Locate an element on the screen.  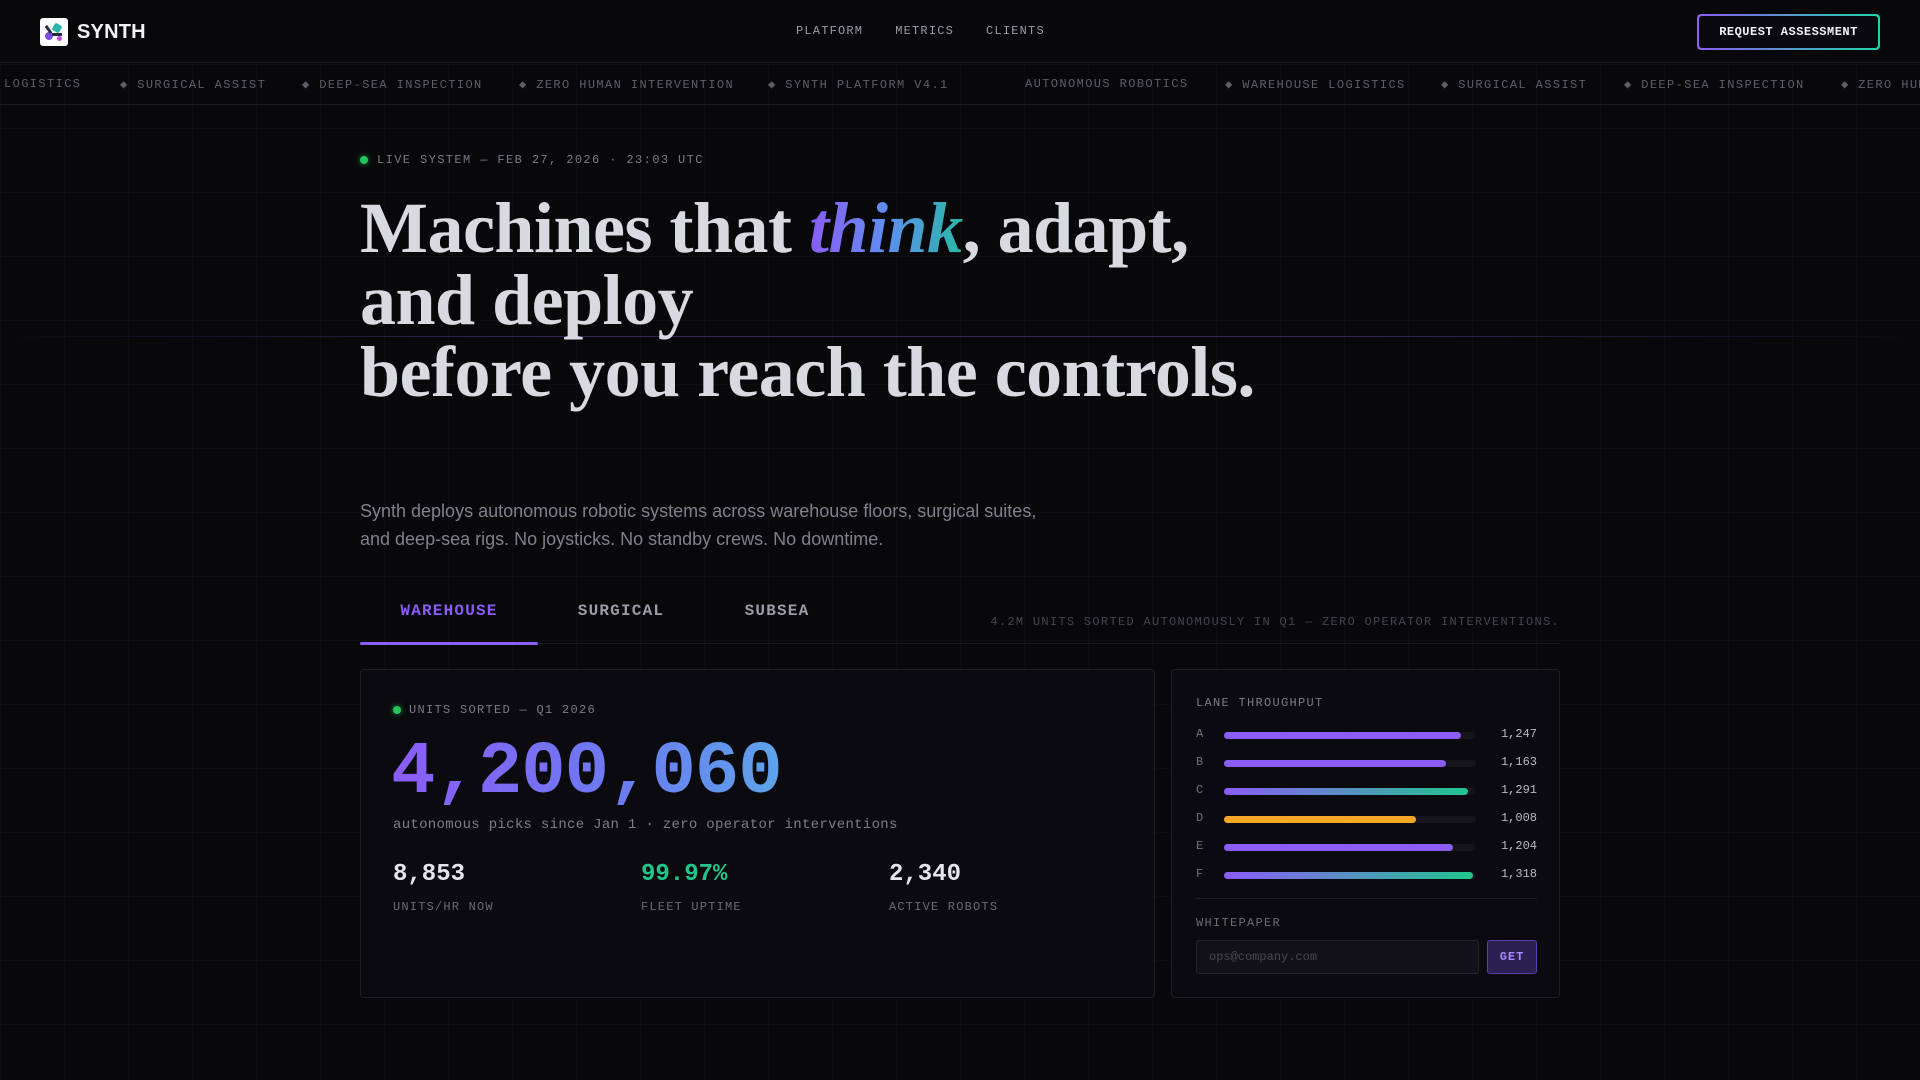
lane-row: F 1,318 is located at coordinates (1366, 875).